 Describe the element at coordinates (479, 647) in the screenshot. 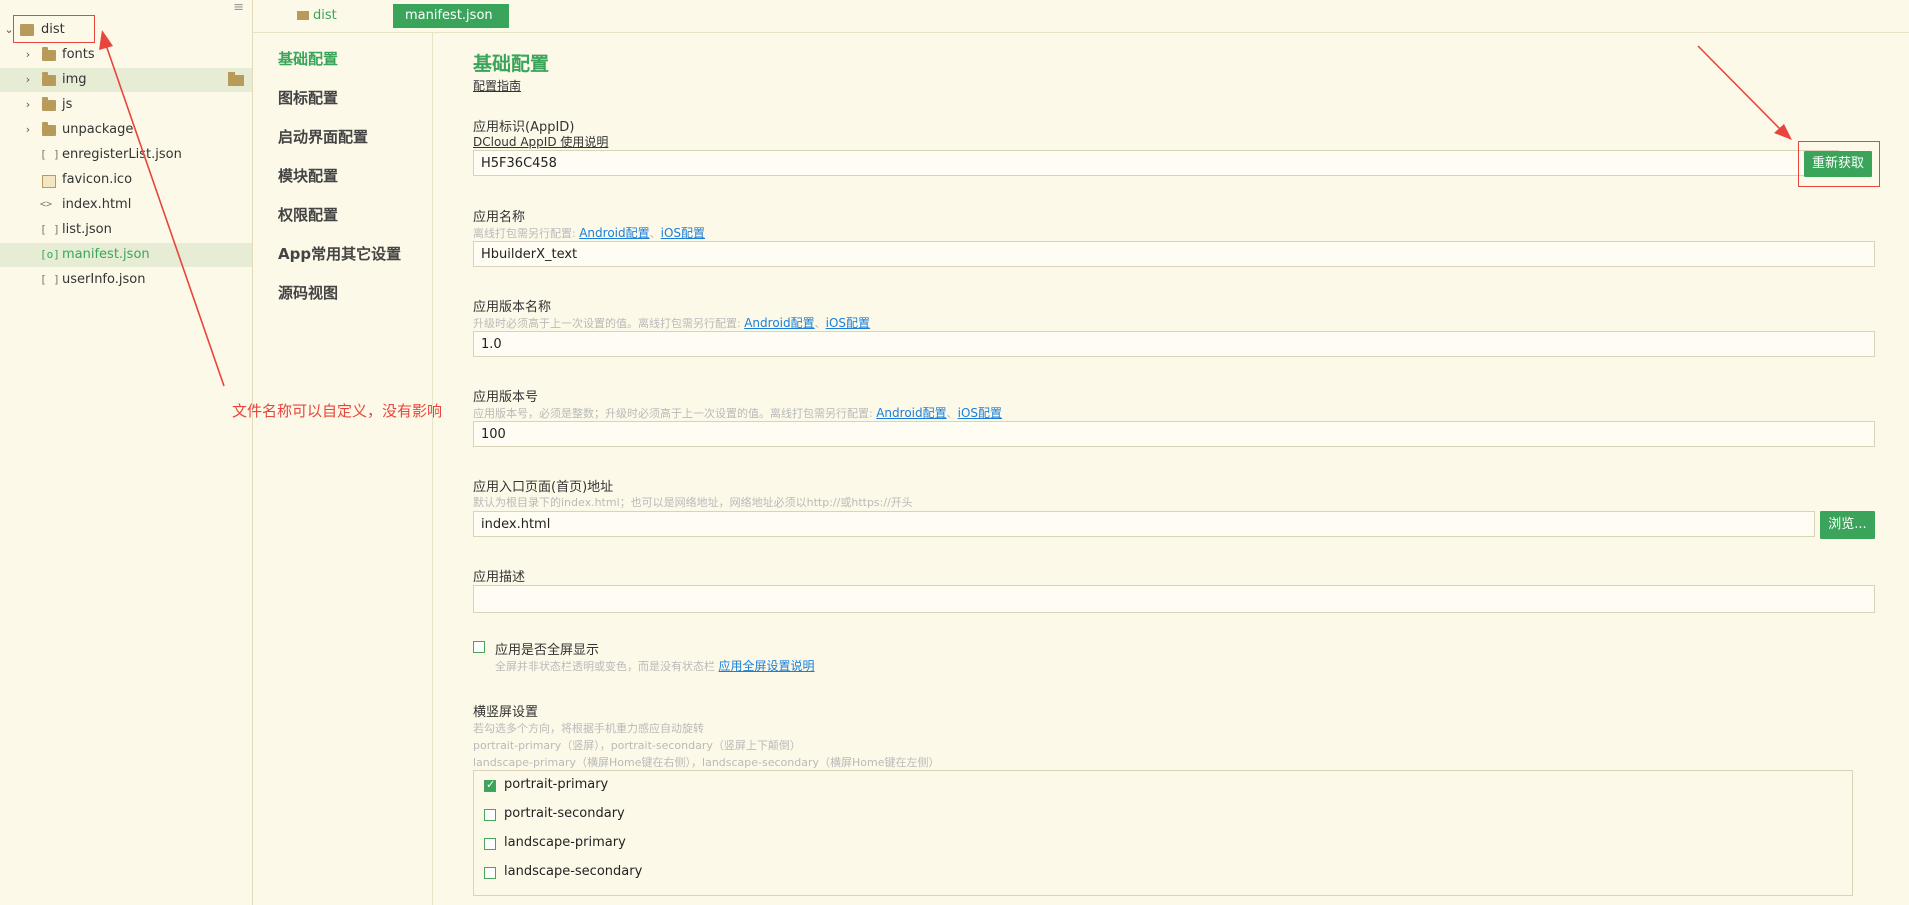

I see `fullscreen-checkbox` at that location.